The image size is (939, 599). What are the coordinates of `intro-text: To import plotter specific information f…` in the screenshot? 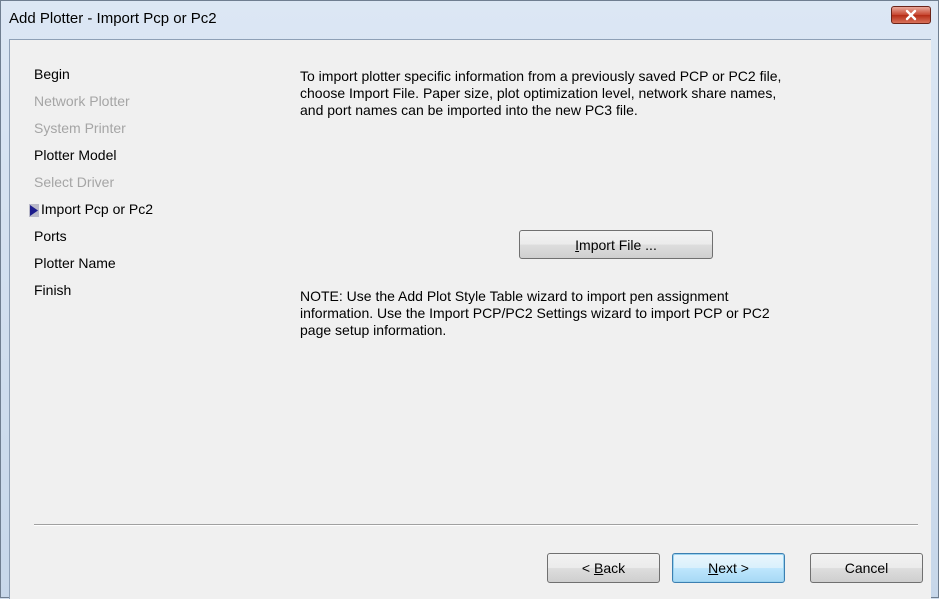 It's located at (541, 93).